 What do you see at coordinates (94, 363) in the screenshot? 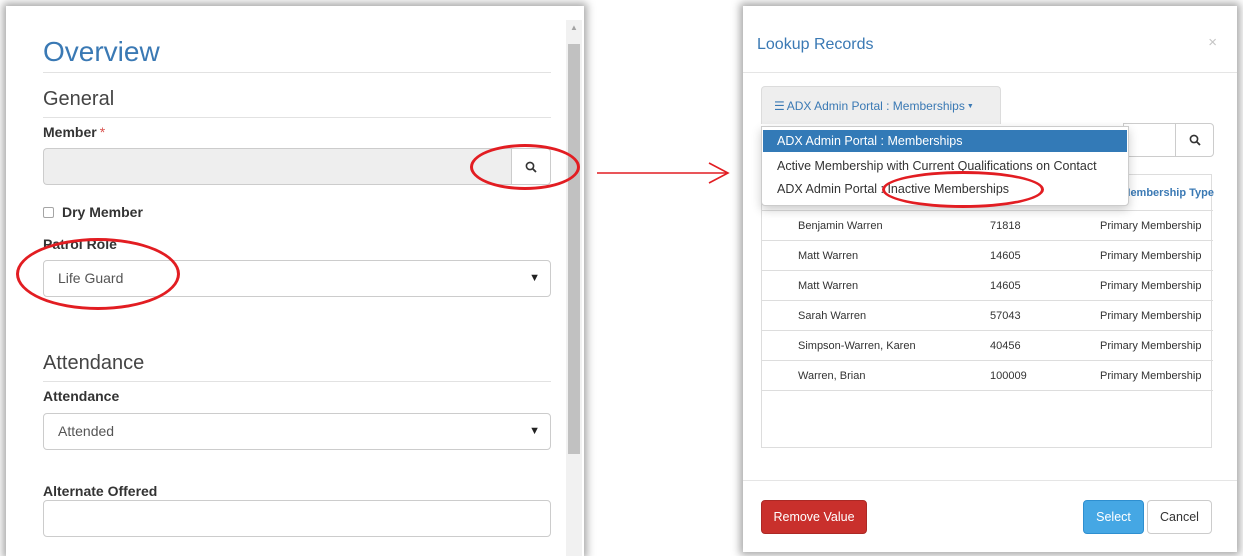
I see `section-title-attendance: Attendance` at bounding box center [94, 363].